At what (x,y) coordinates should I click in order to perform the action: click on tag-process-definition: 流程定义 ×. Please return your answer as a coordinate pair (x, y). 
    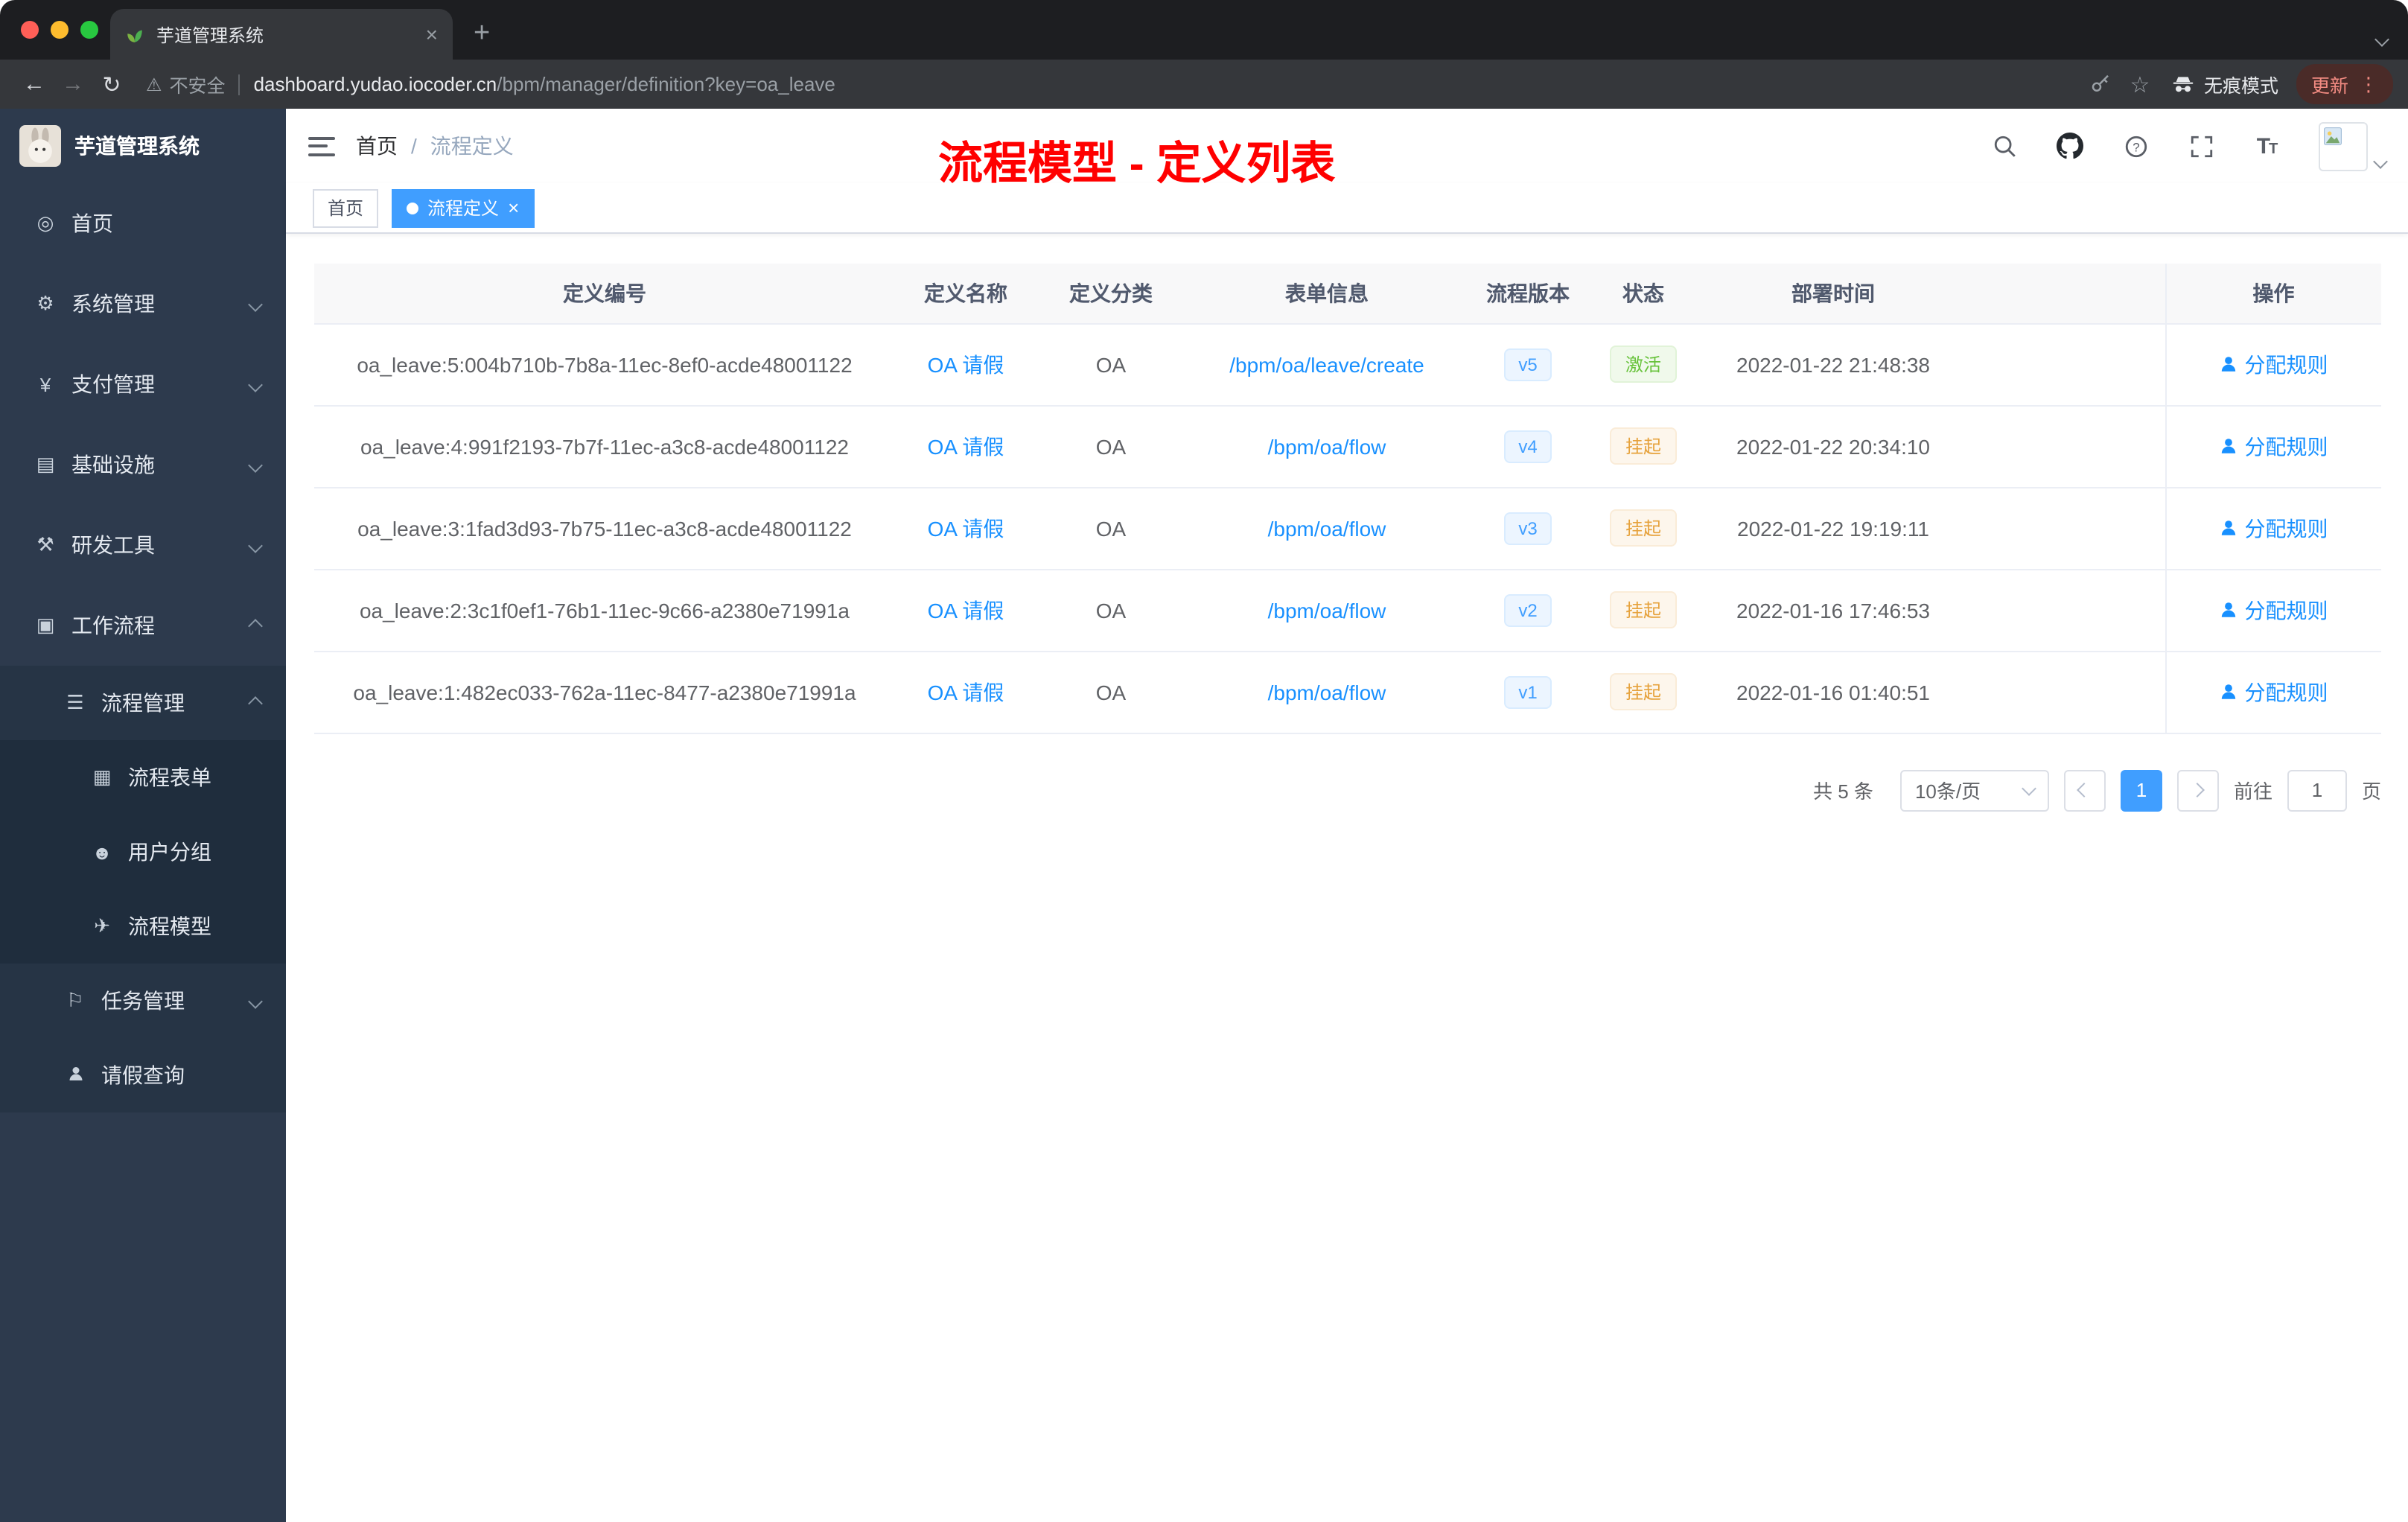
    Looking at the image, I should click on (463, 207).